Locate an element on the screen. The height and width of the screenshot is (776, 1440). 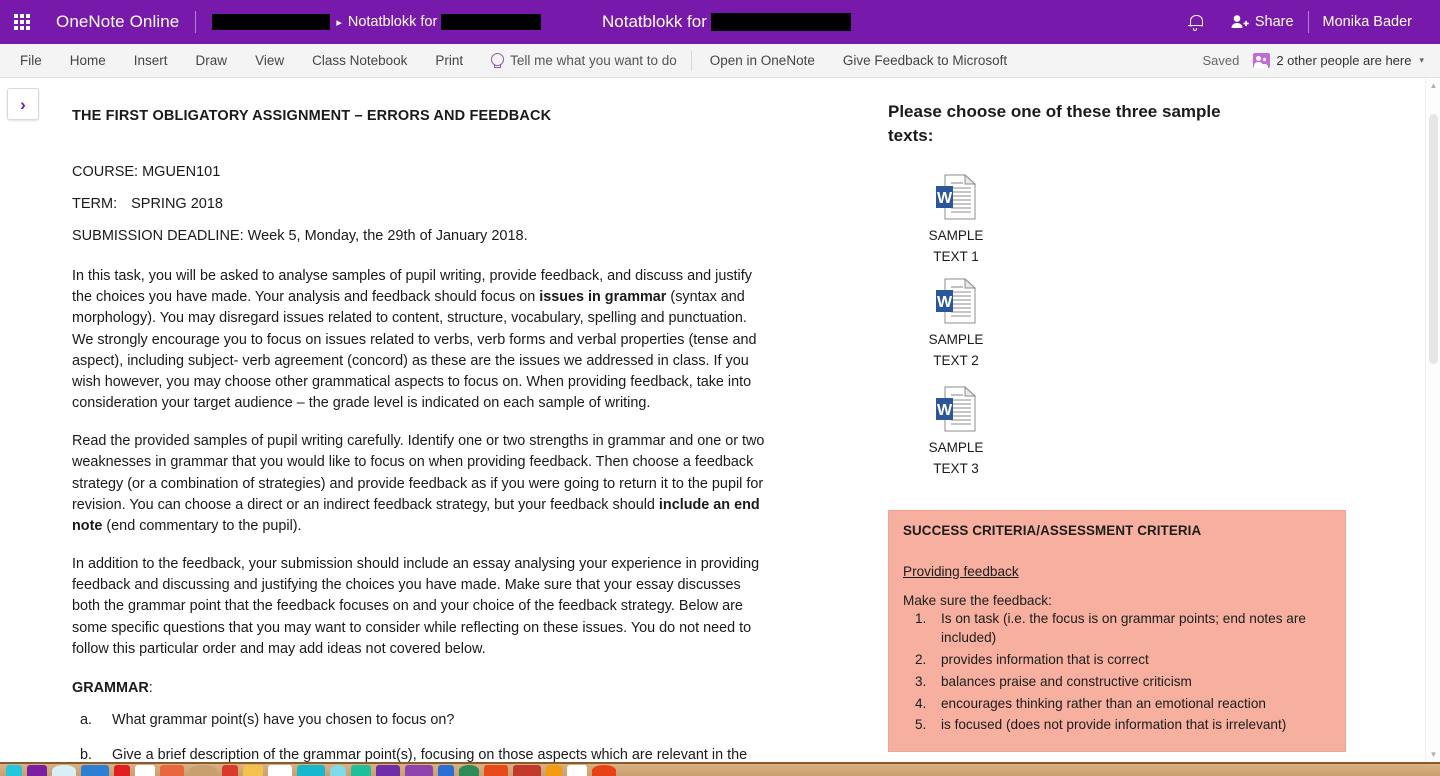
people-icon is located at coordinates (1262, 60).